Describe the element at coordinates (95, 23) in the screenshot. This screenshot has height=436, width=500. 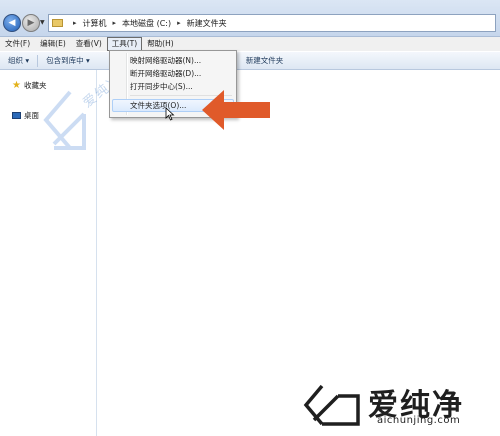
I see `breadcrumb-computer: 计算机` at that location.